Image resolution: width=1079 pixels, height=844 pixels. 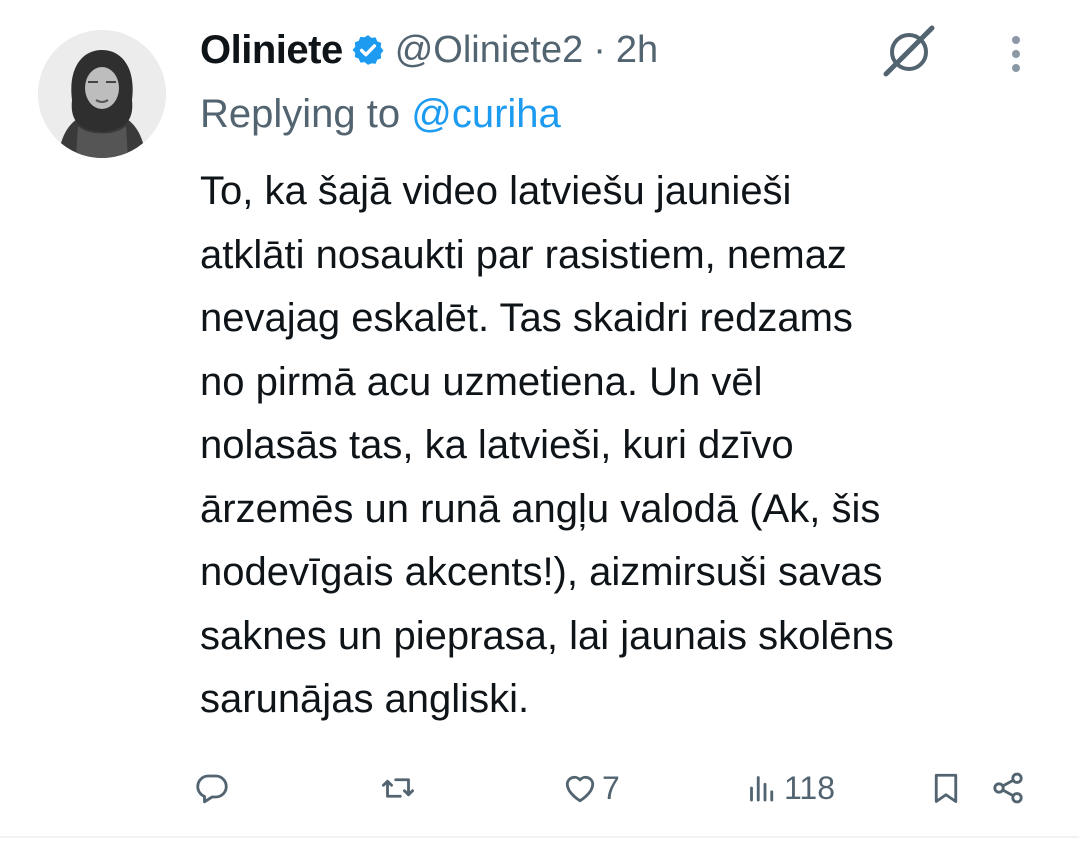 I want to click on like-button: 7, so click(x=591, y=788).